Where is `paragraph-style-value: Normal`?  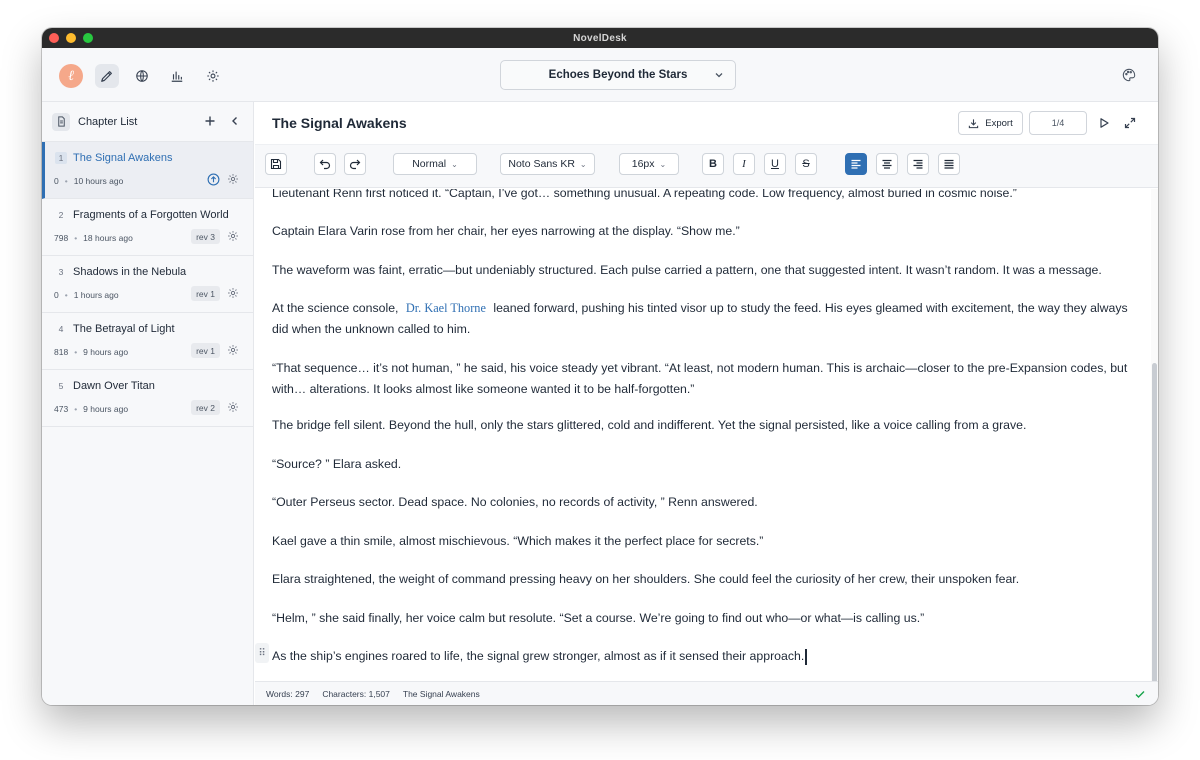
paragraph-style-value: Normal is located at coordinates (429, 164).